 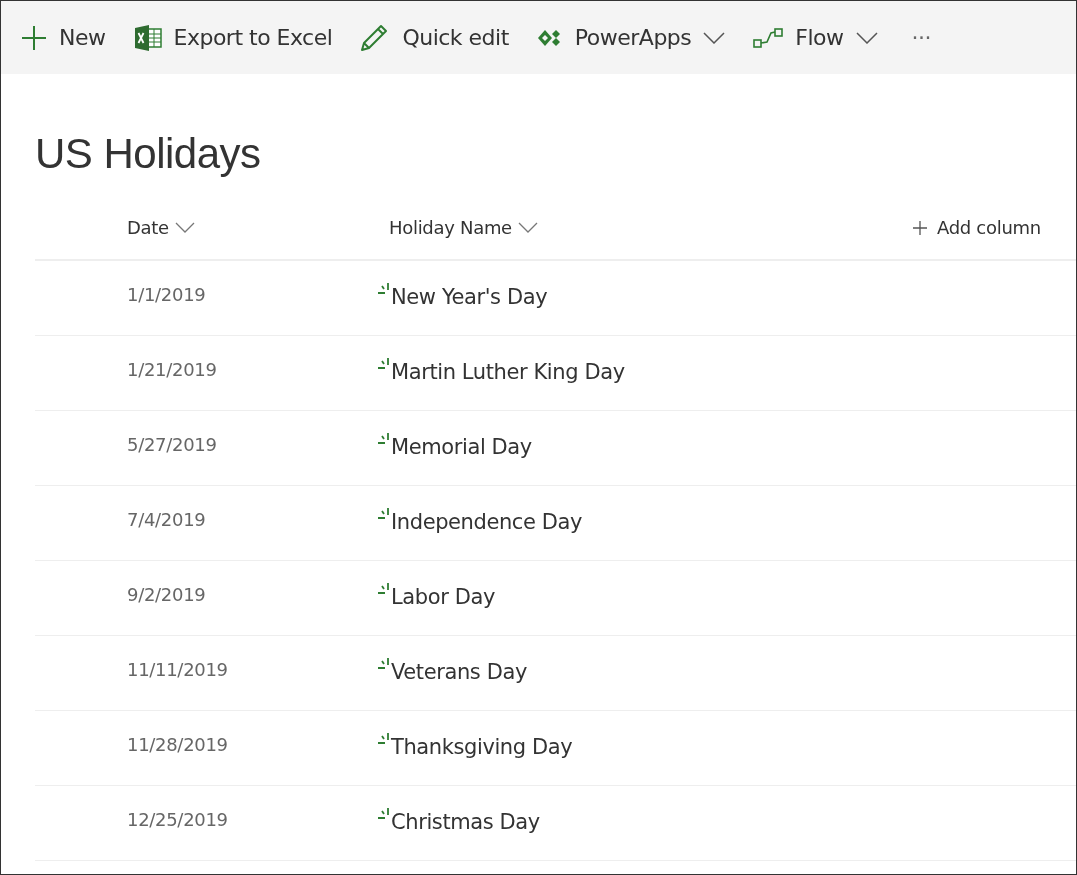 What do you see at coordinates (815, 37) in the screenshot?
I see `toolbar-button: Flow` at bounding box center [815, 37].